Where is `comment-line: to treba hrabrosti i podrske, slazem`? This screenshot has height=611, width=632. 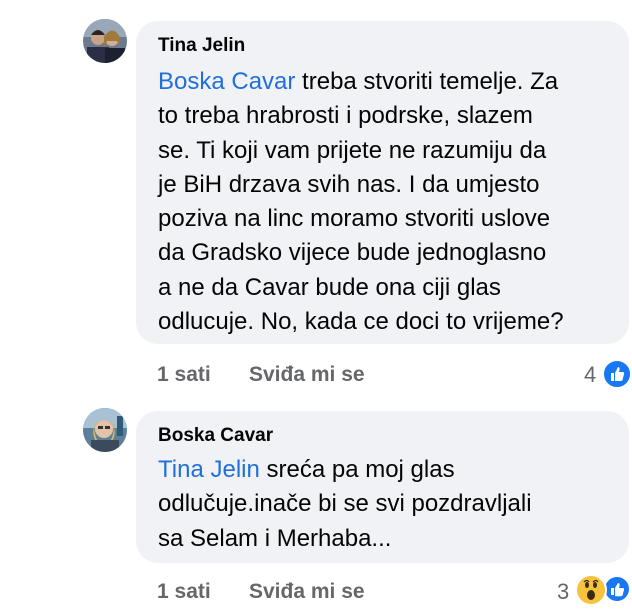 comment-line: to treba hrabrosti i podrske, slazem is located at coordinates (345, 116).